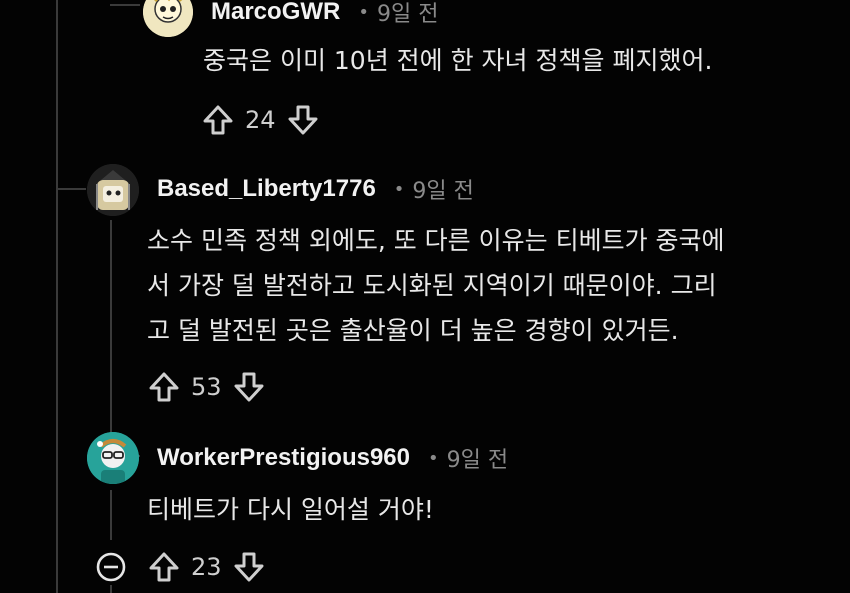 The image size is (850, 593). I want to click on comment-line: 티베트가 다시 일어설 거야!, so click(290, 509).